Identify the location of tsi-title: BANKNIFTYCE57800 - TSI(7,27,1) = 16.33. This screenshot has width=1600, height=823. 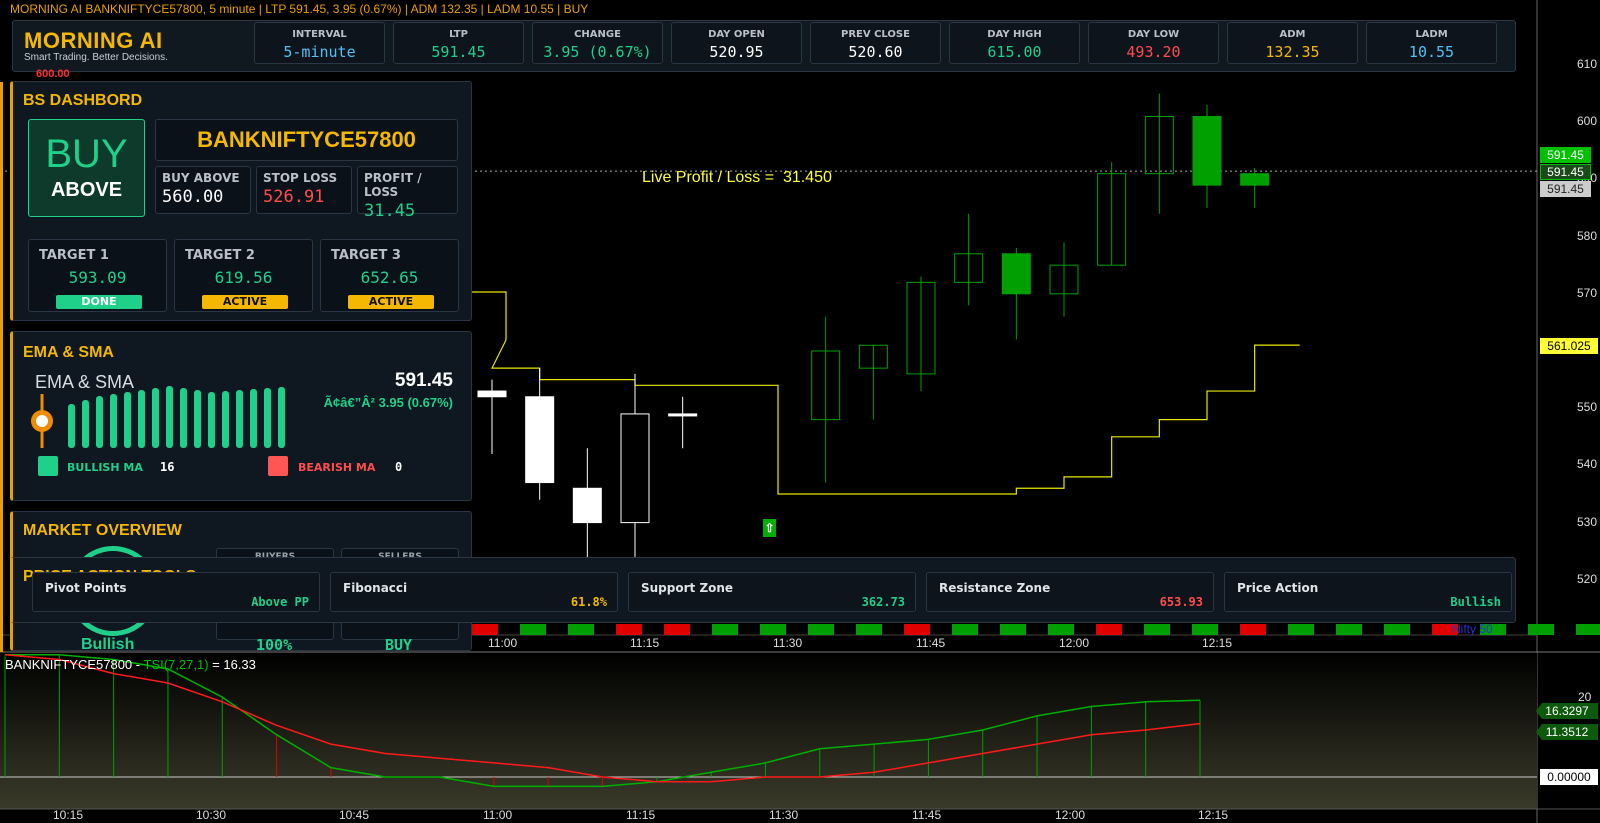
(130, 664).